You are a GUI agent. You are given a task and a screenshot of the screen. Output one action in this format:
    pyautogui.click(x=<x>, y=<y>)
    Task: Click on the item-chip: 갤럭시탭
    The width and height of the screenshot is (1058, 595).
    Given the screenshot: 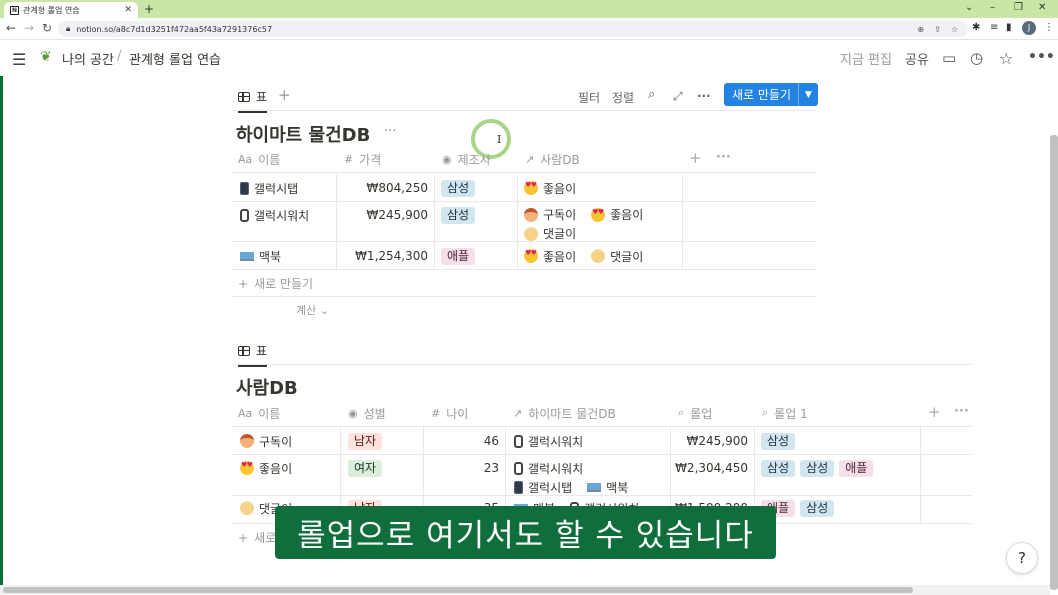 What is the action you would take?
    pyautogui.click(x=543, y=487)
    